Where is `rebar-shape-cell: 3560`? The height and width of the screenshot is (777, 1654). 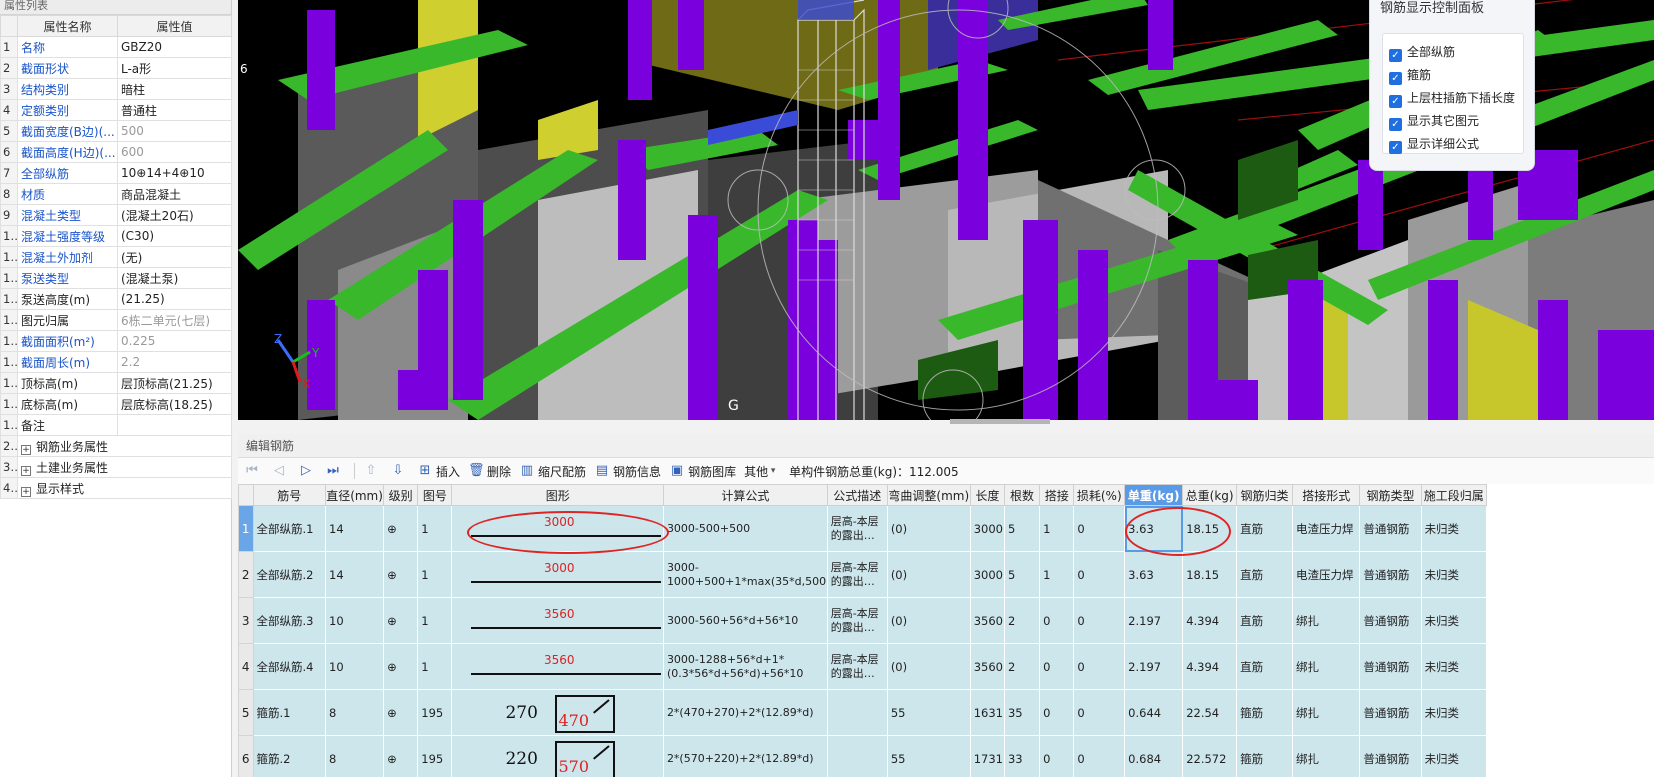 rebar-shape-cell: 3560 is located at coordinates (557, 620).